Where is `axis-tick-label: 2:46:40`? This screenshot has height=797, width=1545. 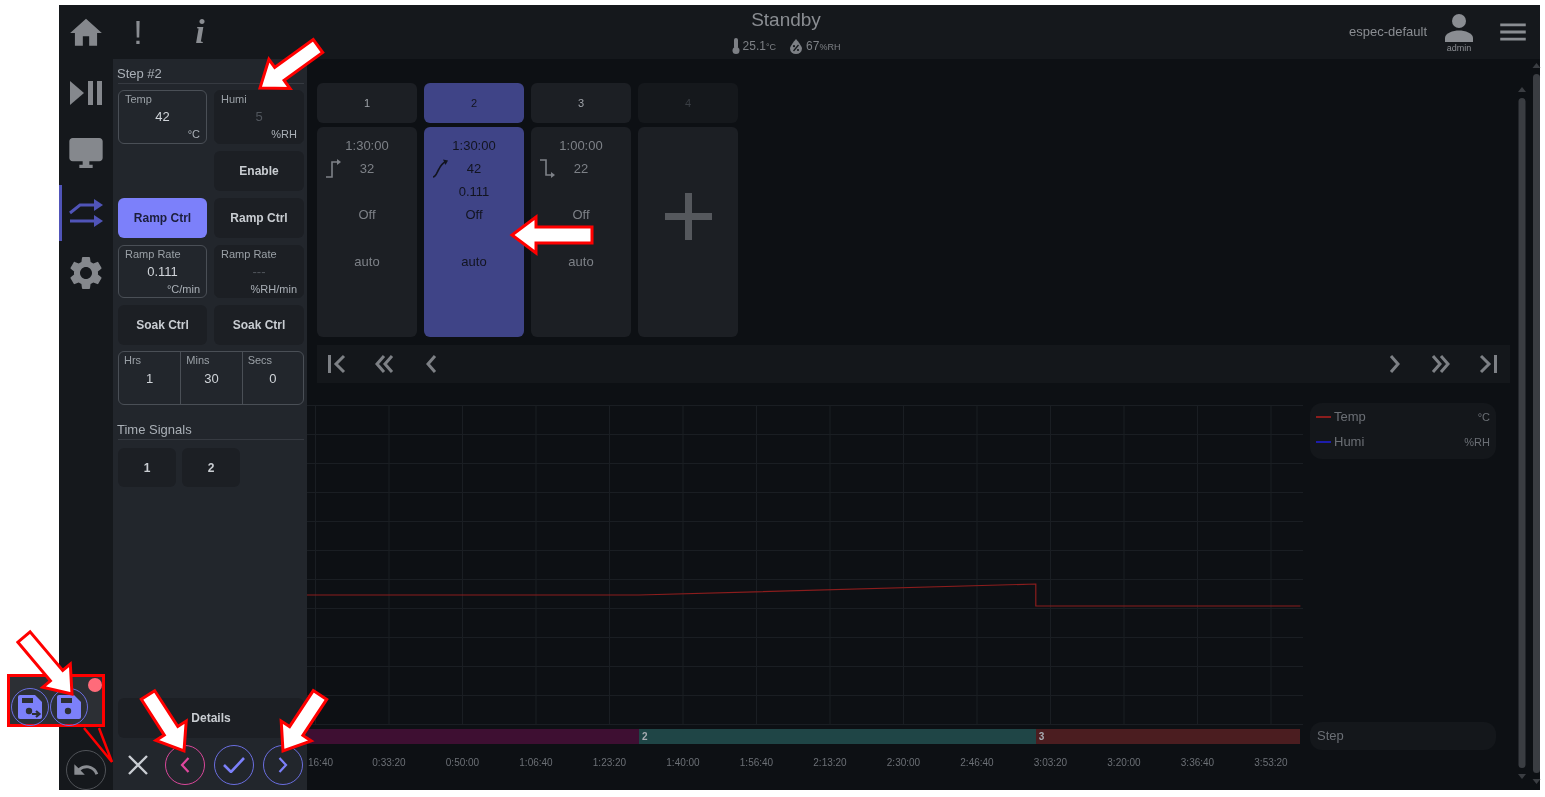
axis-tick-label: 2:46:40 is located at coordinates (977, 762).